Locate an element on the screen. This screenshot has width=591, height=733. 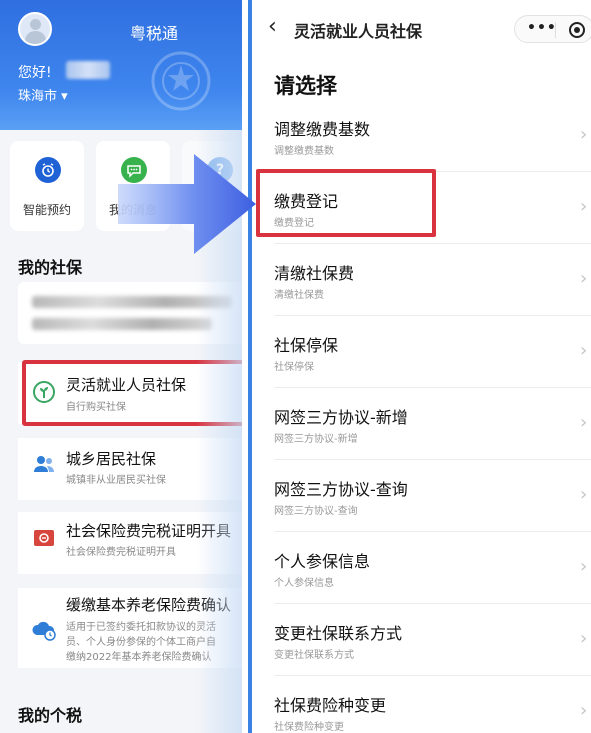
service-desc-line: 员、个人身份参保的个体工商户自 is located at coordinates (141, 642).